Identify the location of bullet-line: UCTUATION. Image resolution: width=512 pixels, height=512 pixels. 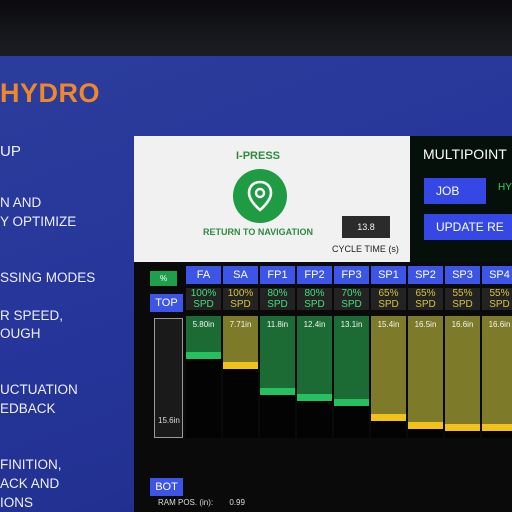
(39, 389).